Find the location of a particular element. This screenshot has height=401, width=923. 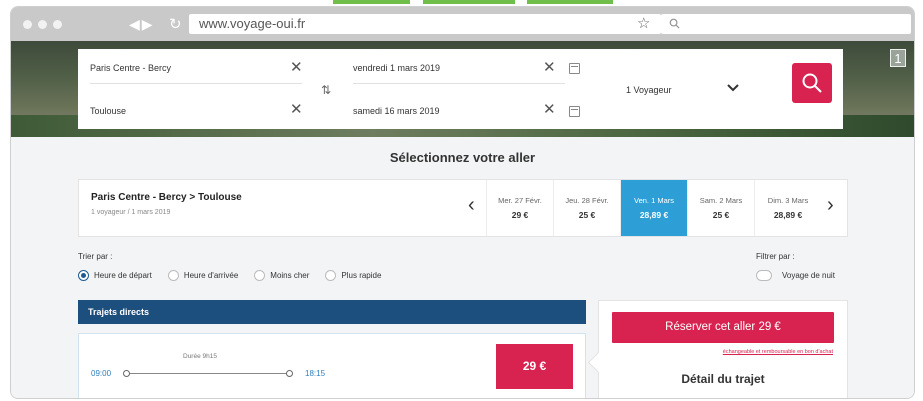

search-button is located at coordinates (812, 83).